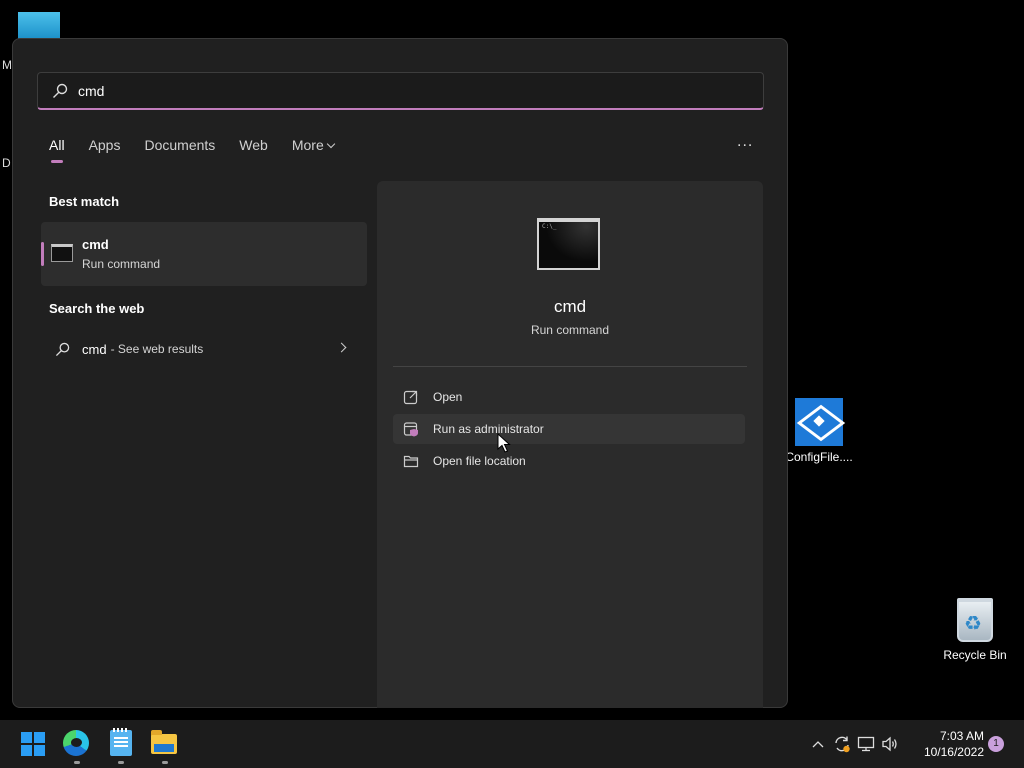 The width and height of the screenshot is (1024, 768). Describe the element at coordinates (568, 244) in the screenshot. I see `command-prompt-icon: C:\_` at that location.